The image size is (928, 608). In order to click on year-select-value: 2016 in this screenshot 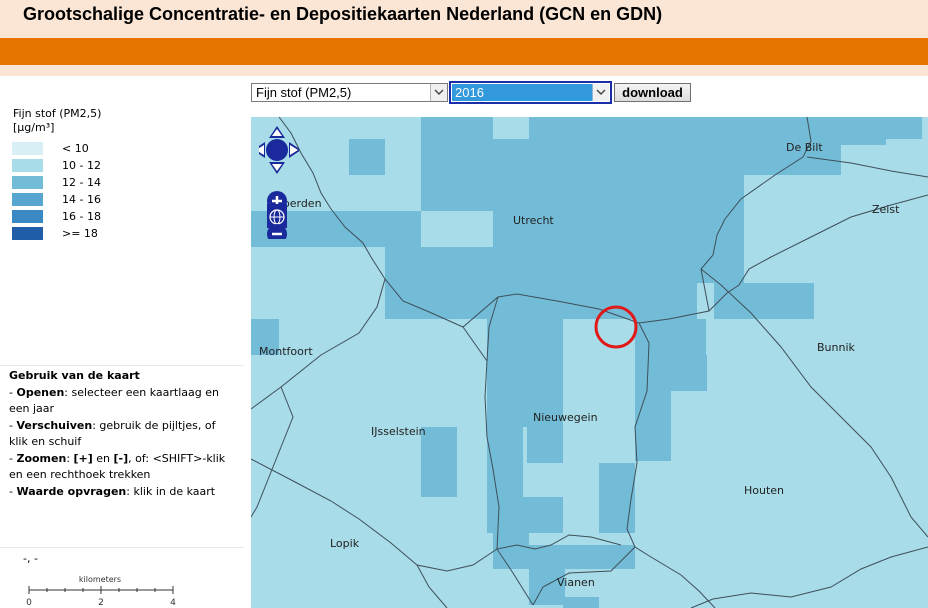, I will do `click(469, 92)`.